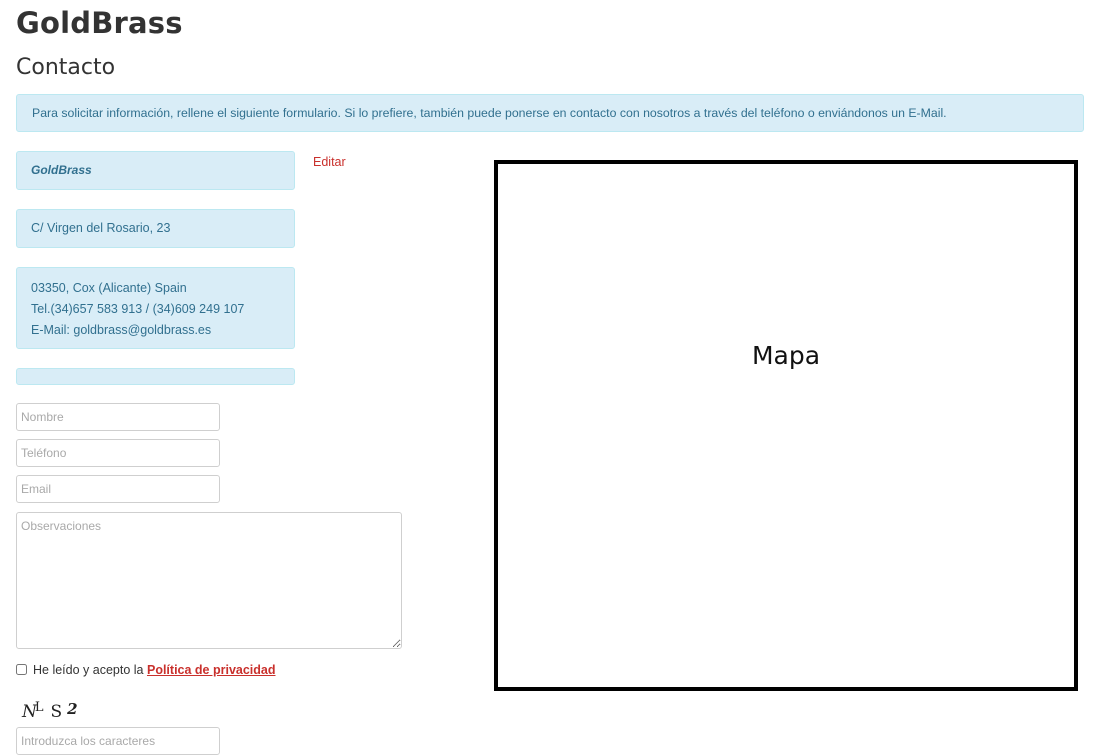 This screenshot has height=755, width=1100. What do you see at coordinates (155, 228) in the screenshot?
I see `street-address-box: C/ Virgen del Rosario, 23` at bounding box center [155, 228].